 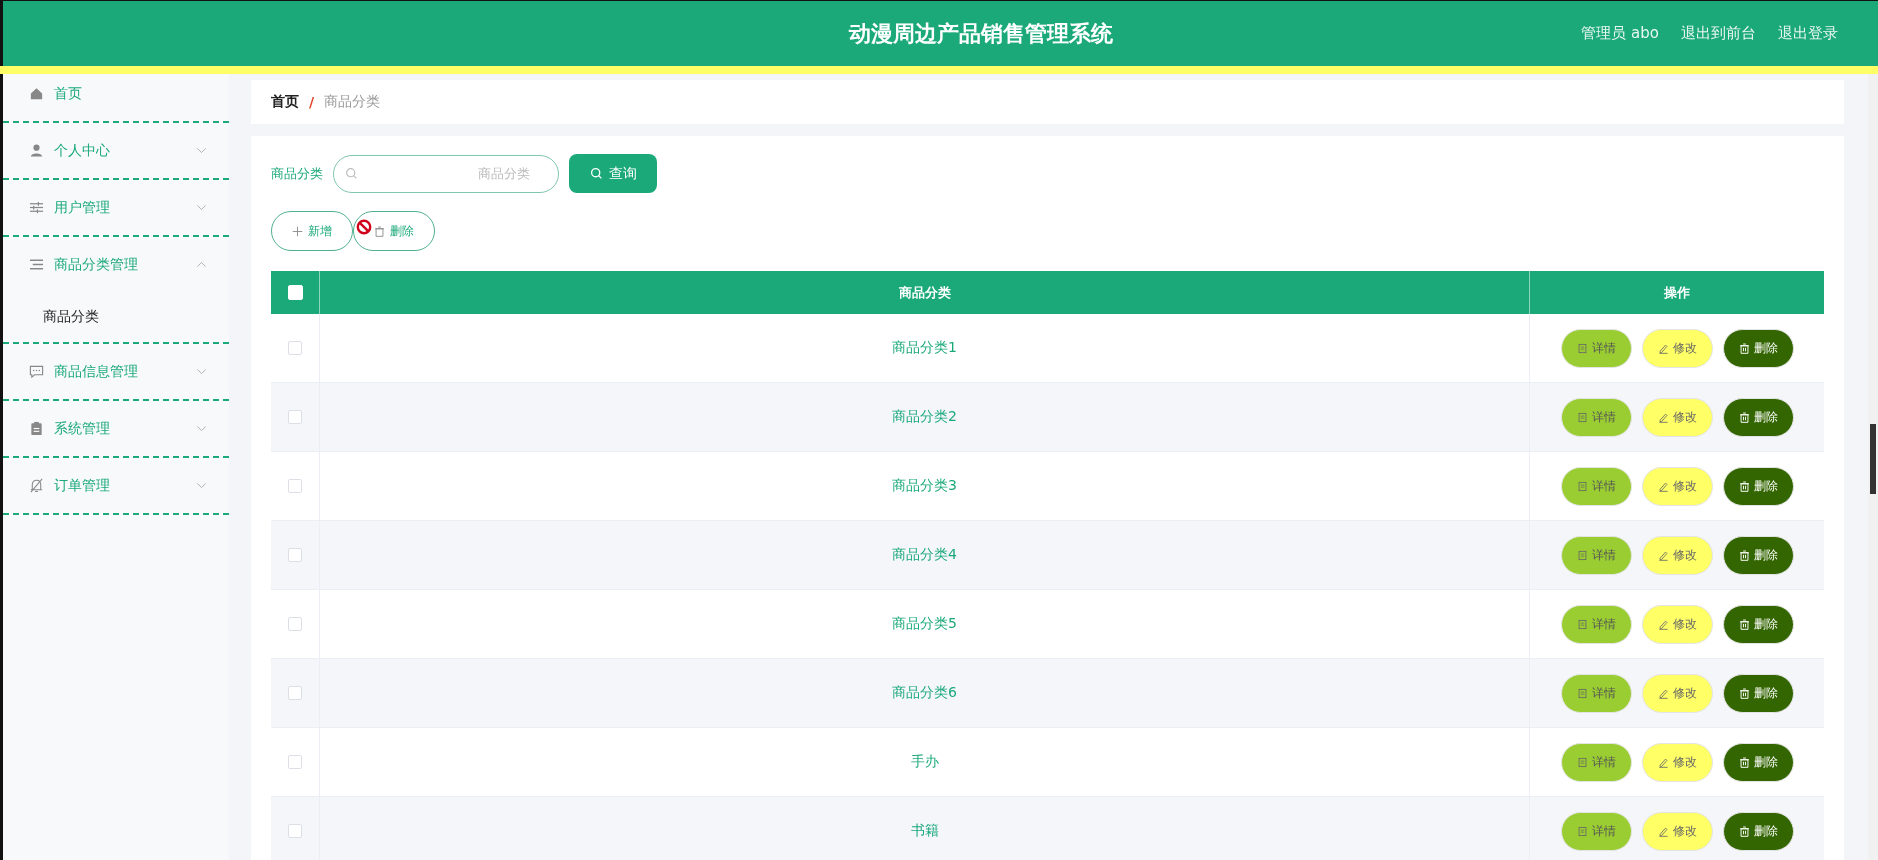 I want to click on select-all-checkbox, so click(x=295, y=292).